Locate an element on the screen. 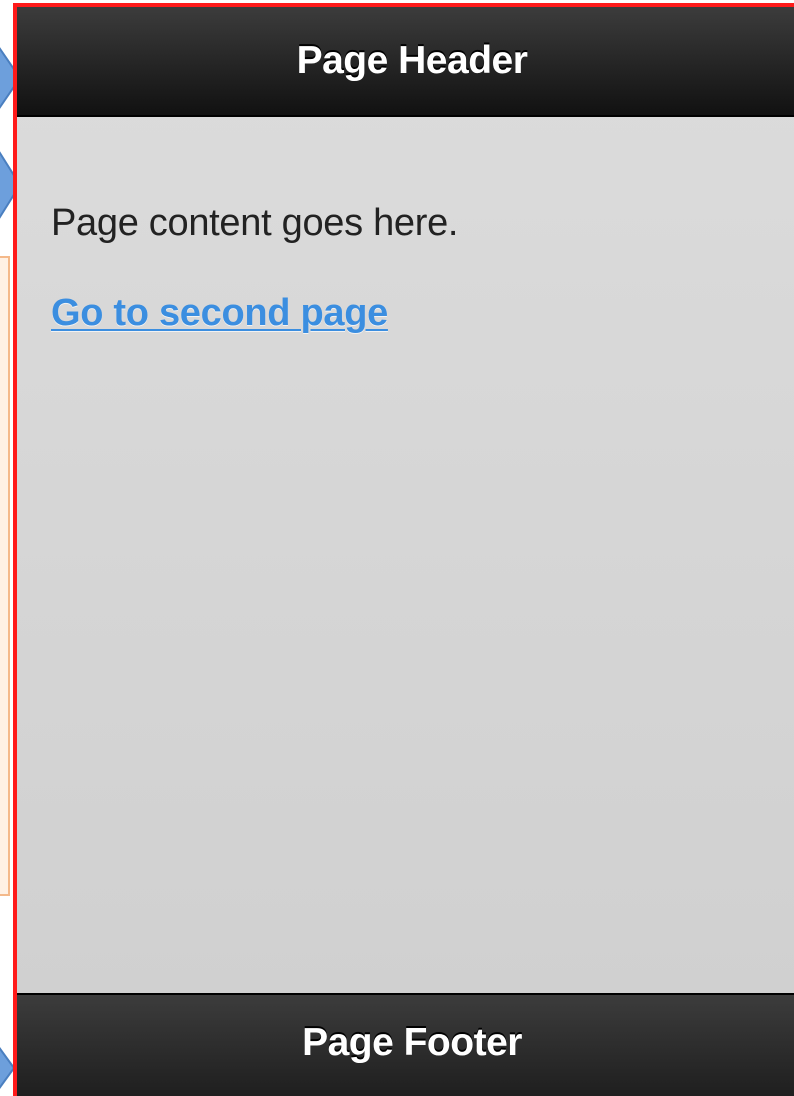  page-header-bar: Page Header is located at coordinates (405, 62).